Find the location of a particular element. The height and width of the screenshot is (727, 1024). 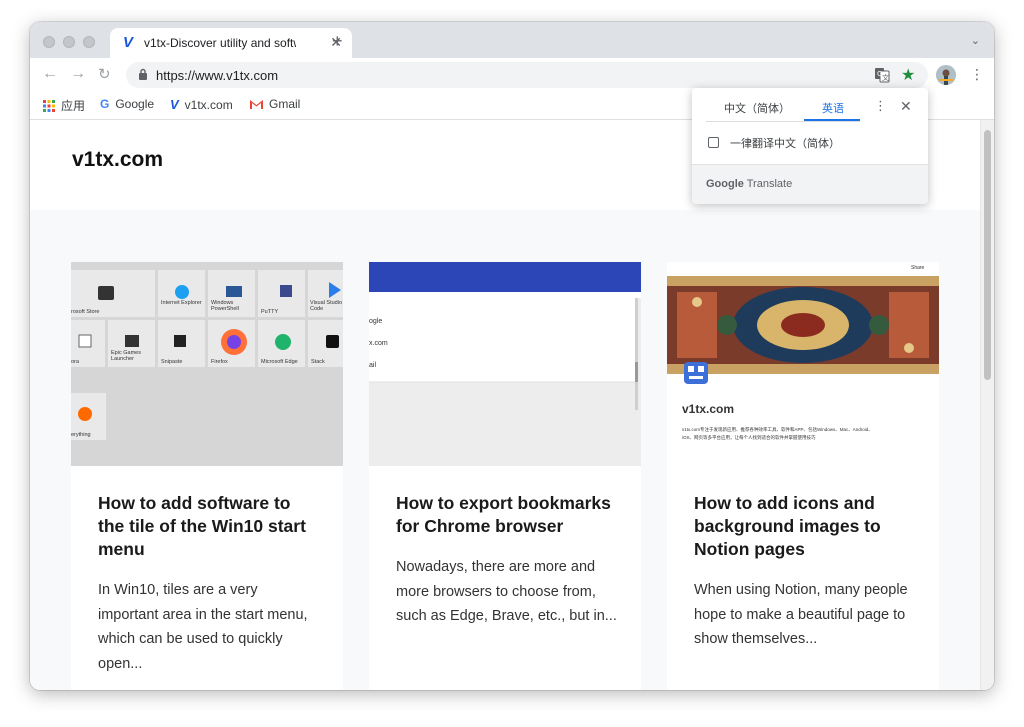

menu-item-label: ail is located at coordinates (373, 365).